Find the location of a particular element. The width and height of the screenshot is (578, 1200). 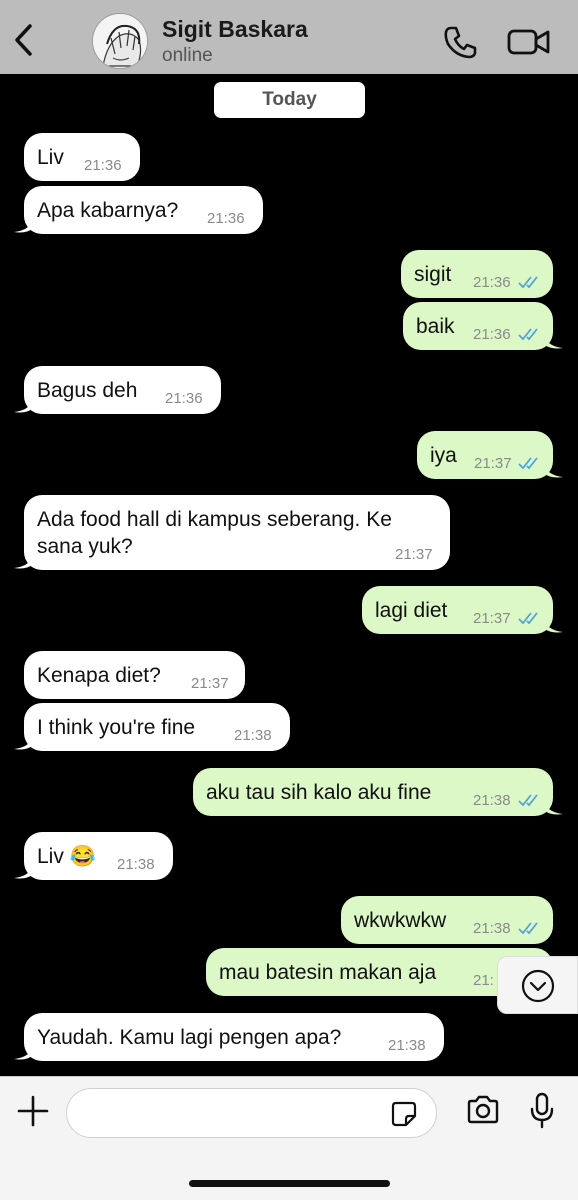

message-text: mau batesin makan aja is located at coordinates (328, 972).